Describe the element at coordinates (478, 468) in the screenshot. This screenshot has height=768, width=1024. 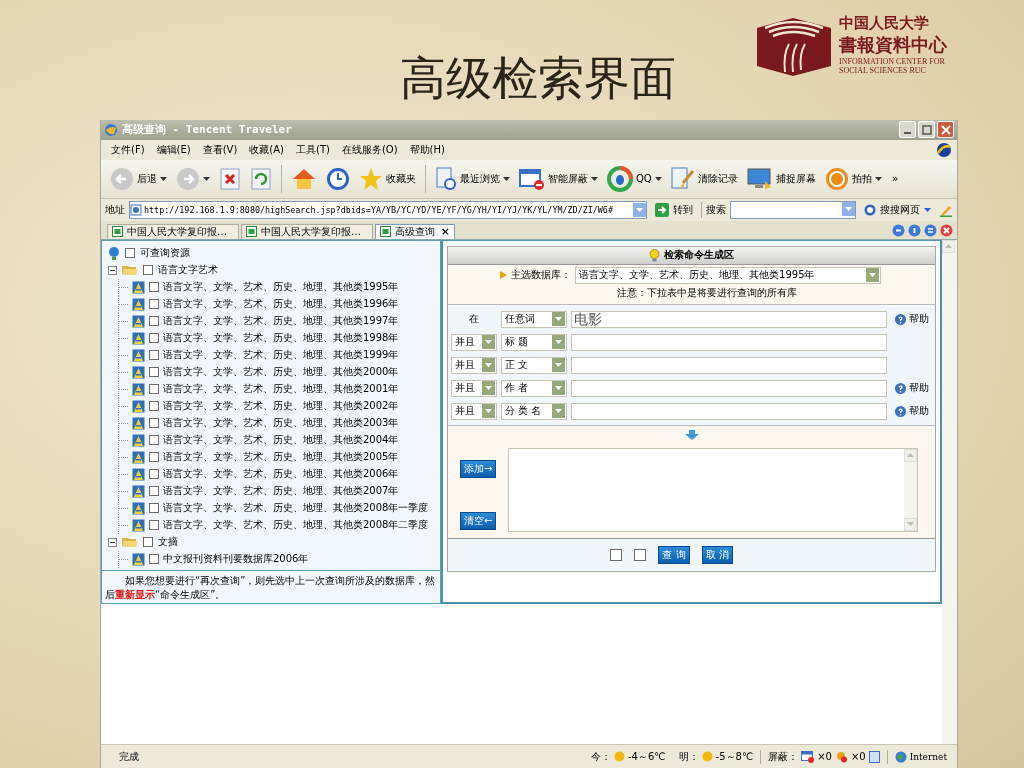
I see `add-button: 添加→` at that location.